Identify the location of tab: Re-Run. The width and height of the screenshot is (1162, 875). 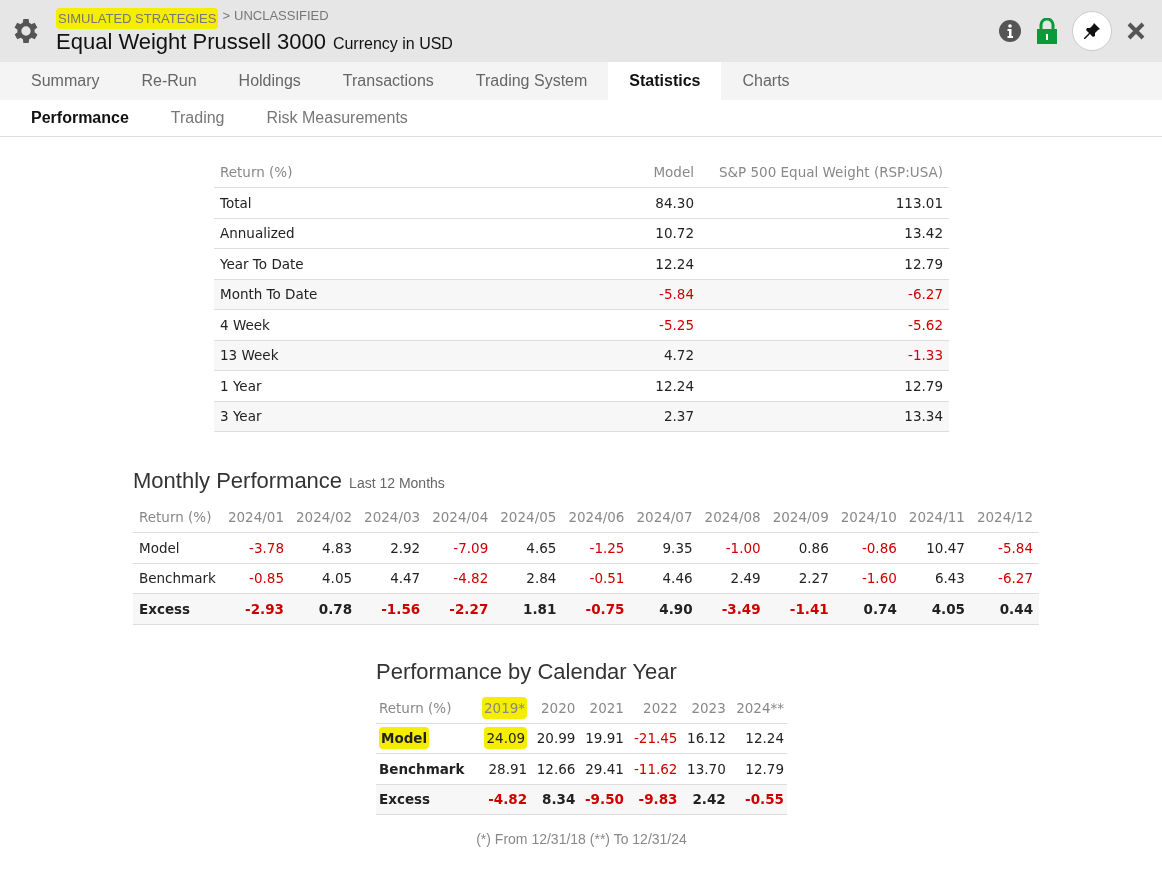
(169, 81).